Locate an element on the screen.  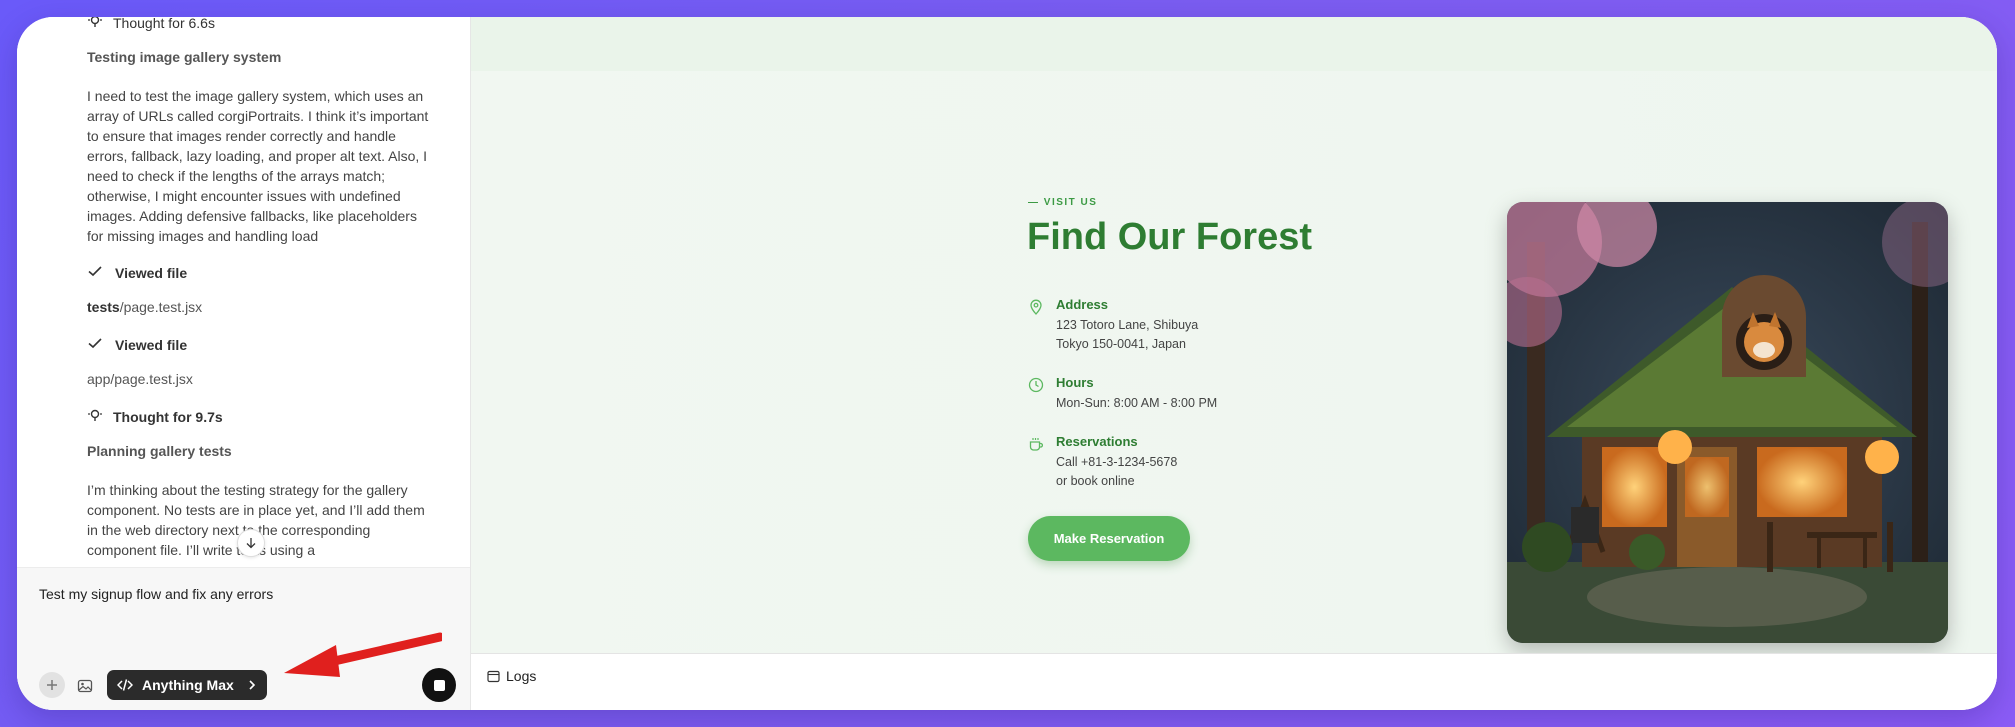
add-image-button is located at coordinates (85, 686).